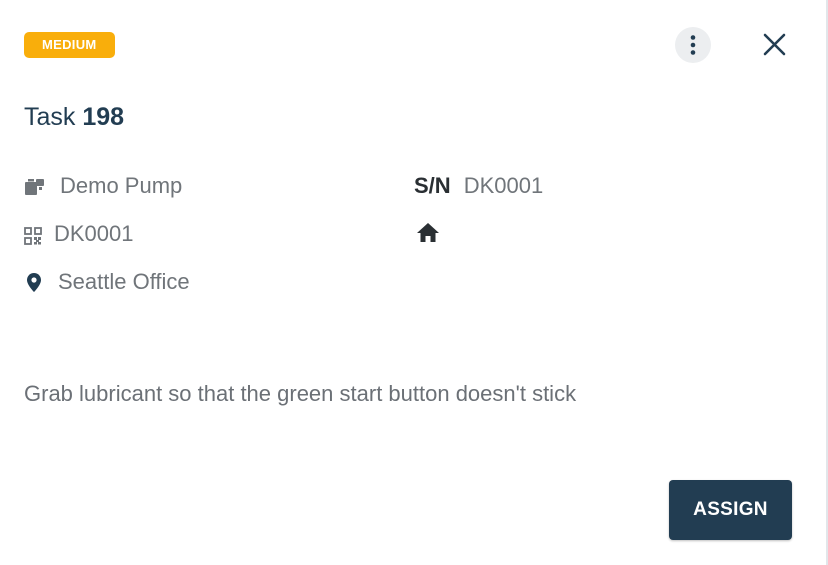  I want to click on assign-button: ASSIGN, so click(730, 510).